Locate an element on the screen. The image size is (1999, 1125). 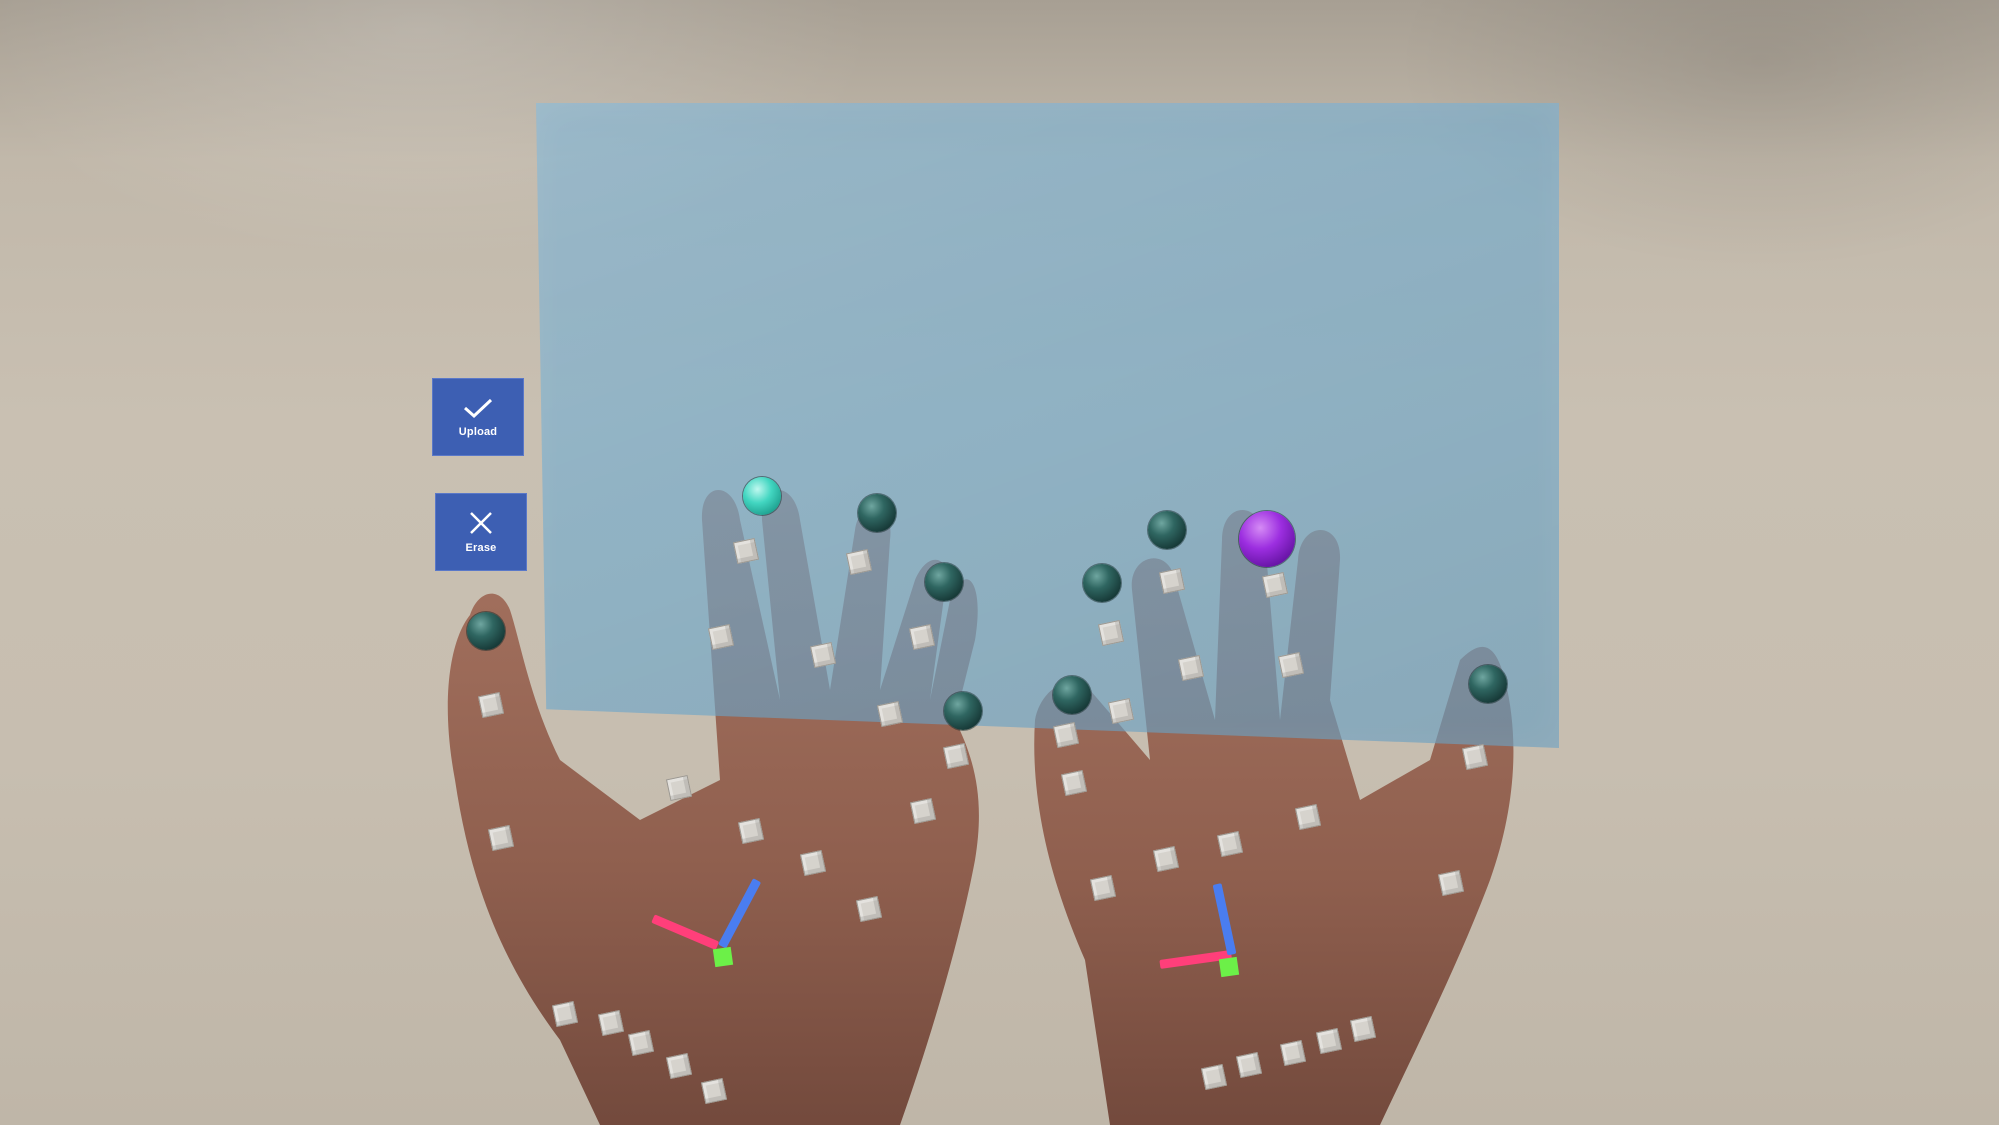
upload-label: Upload is located at coordinates (478, 432).